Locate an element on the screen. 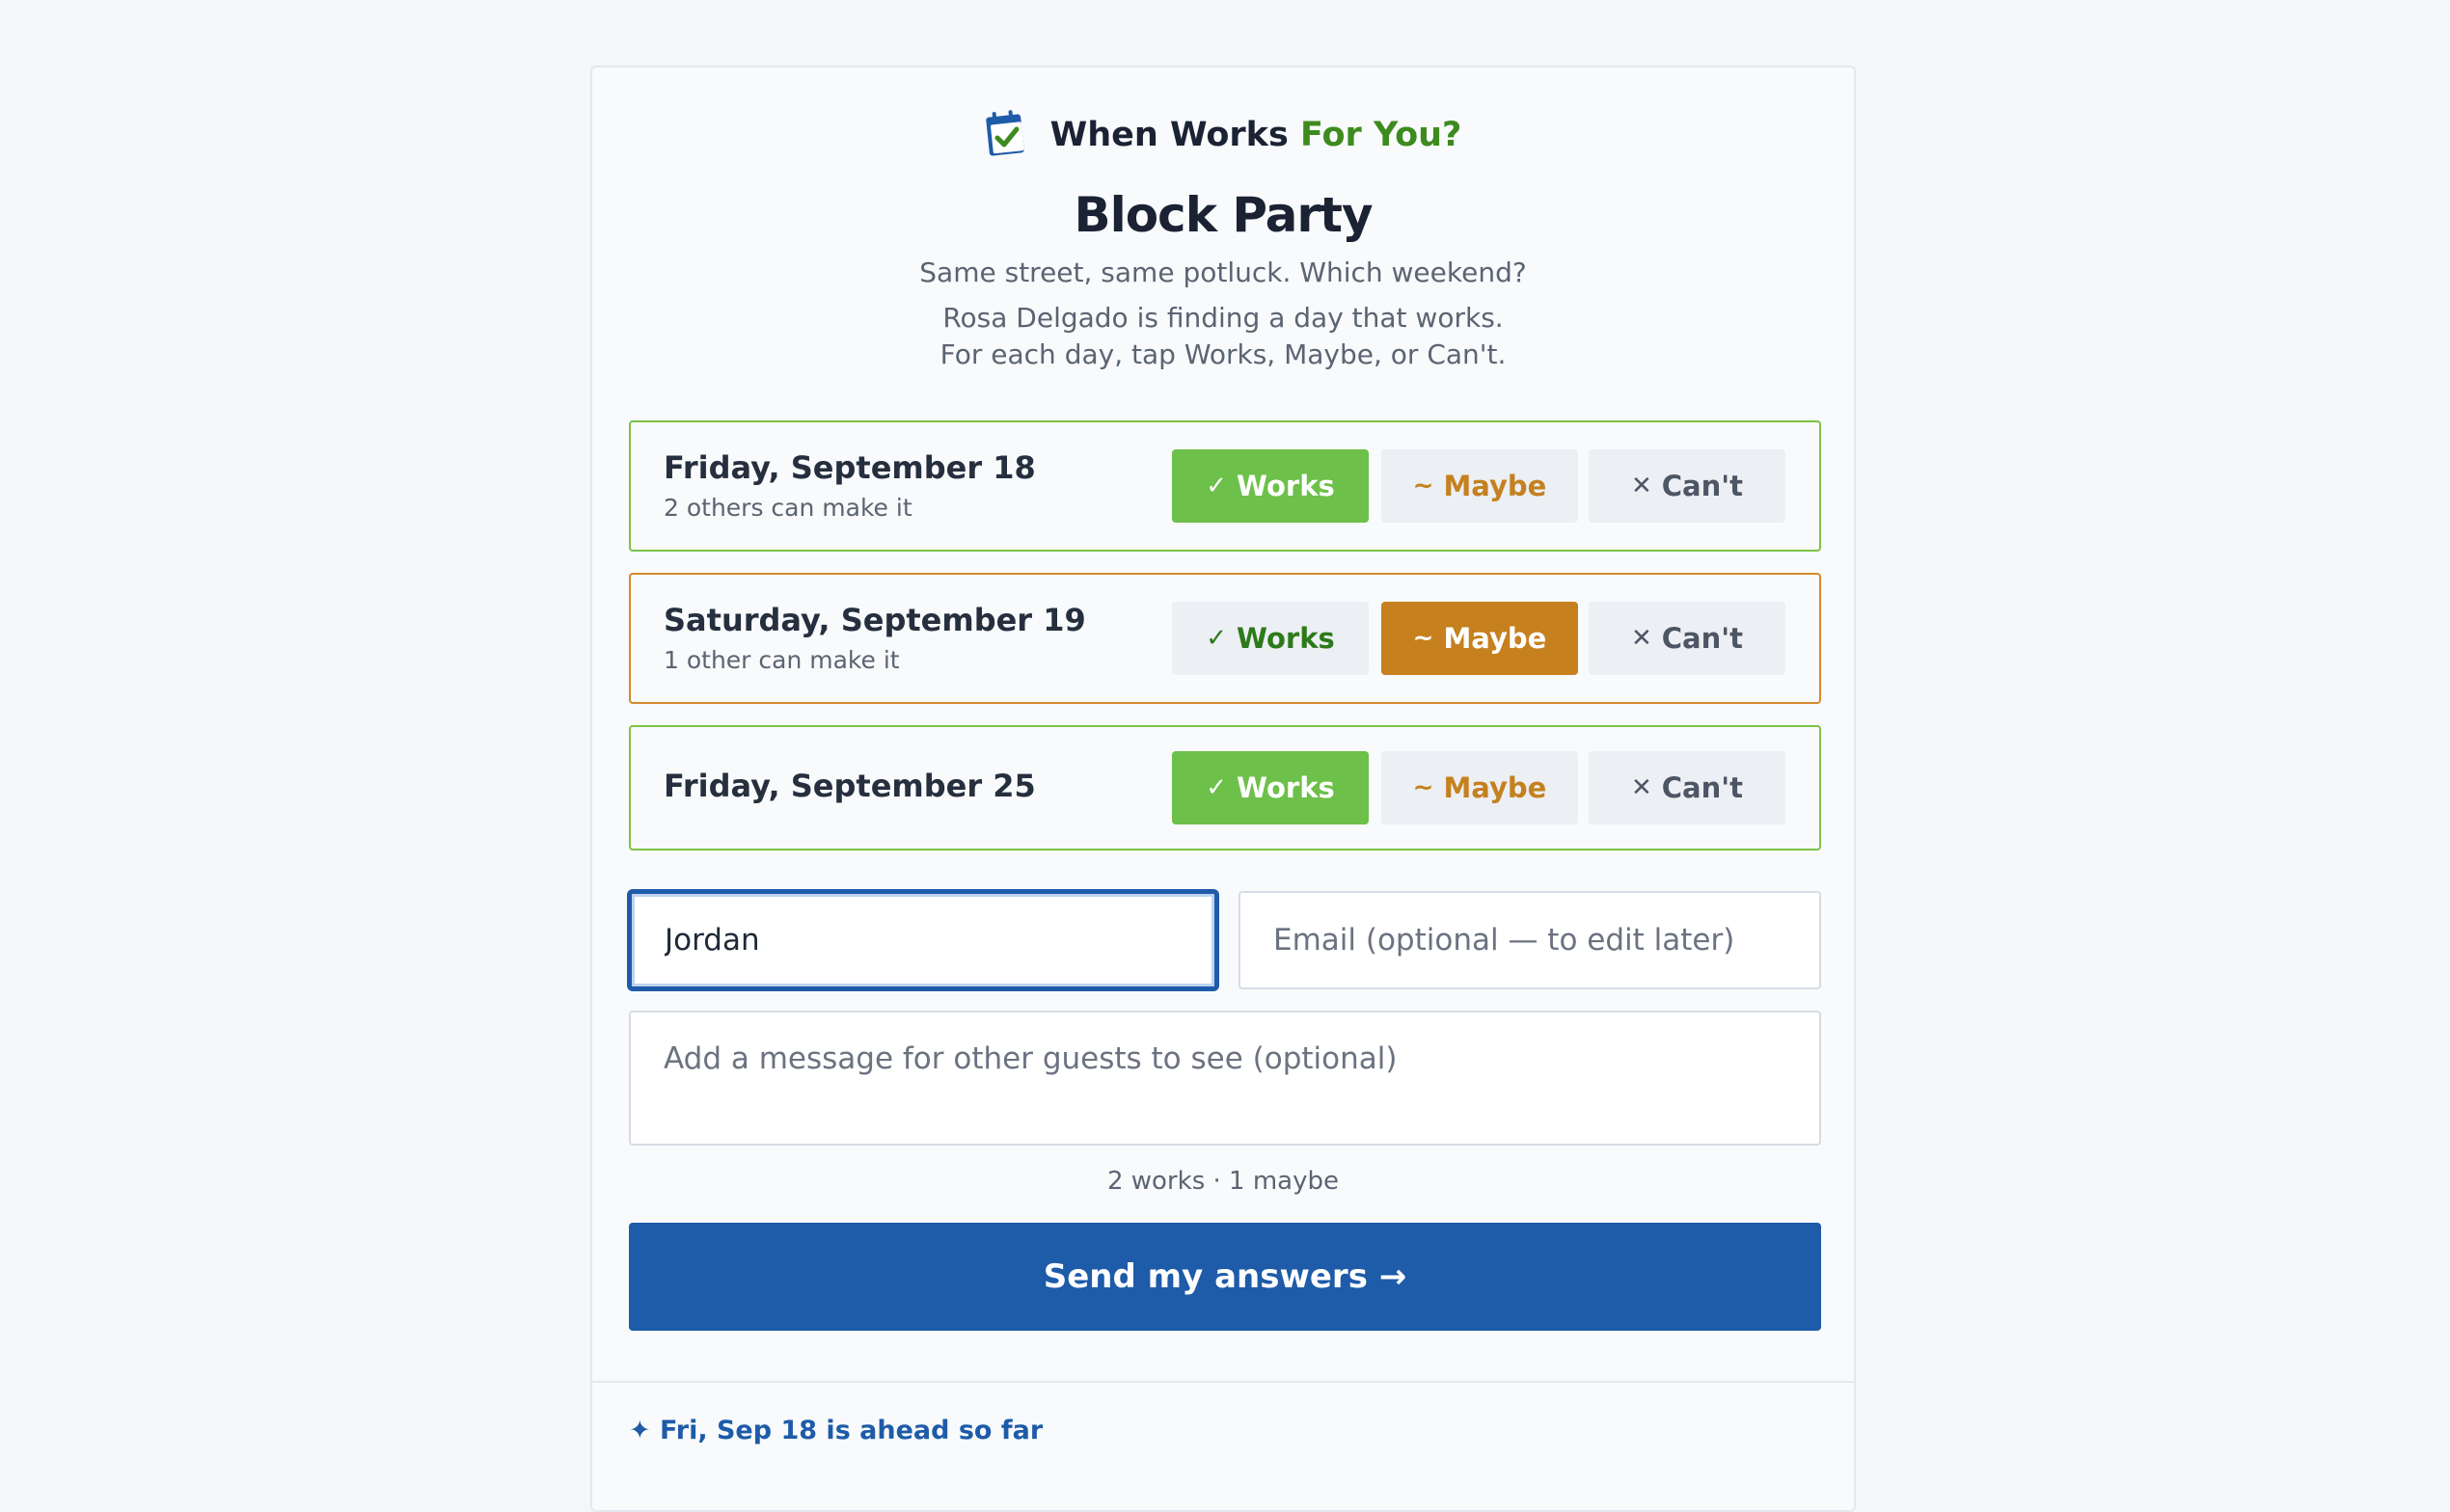 The width and height of the screenshot is (2450, 1512). divider is located at coordinates (1223, 1382).